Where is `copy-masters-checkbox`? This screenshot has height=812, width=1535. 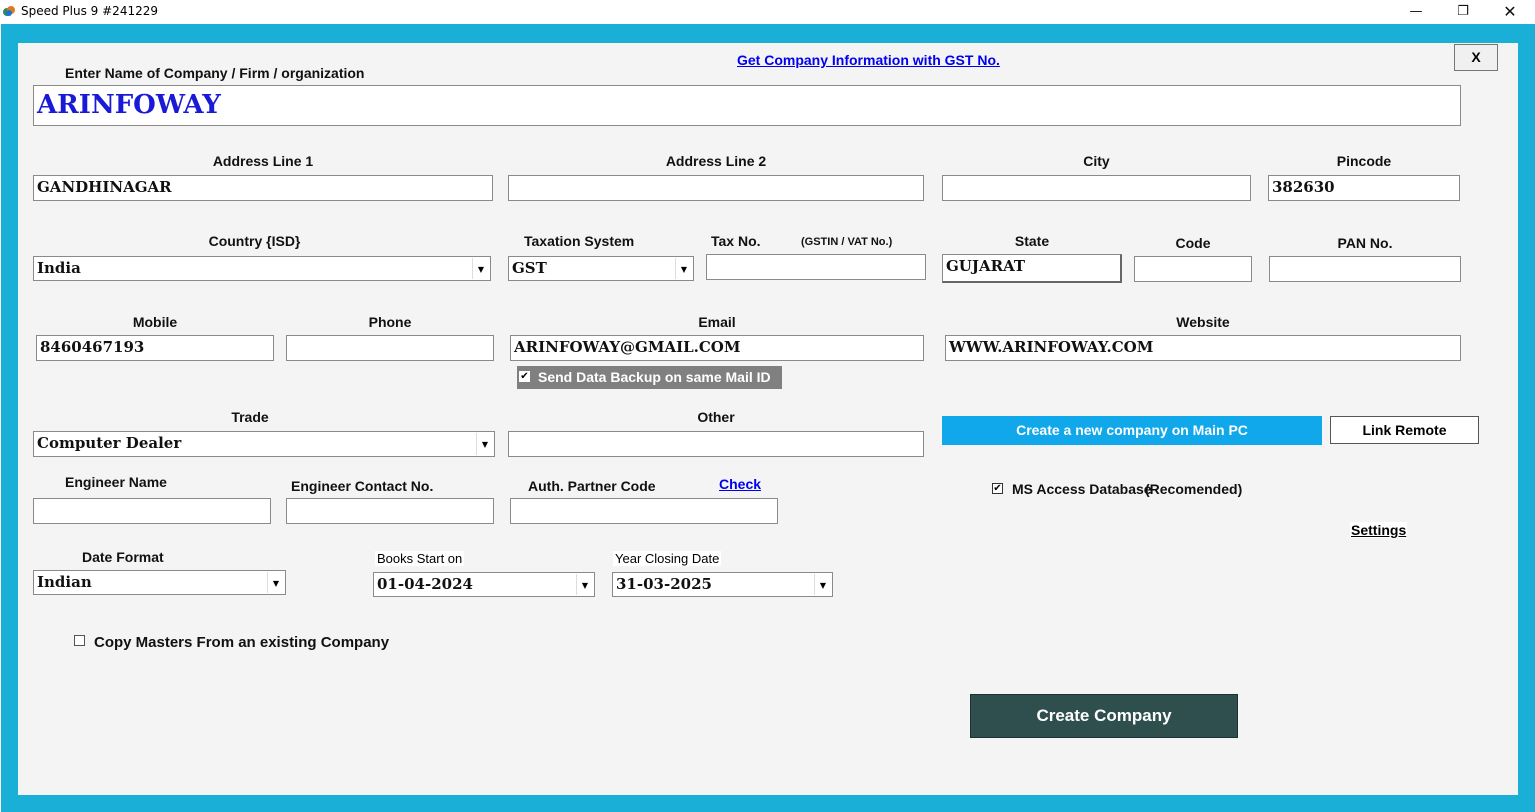
copy-masters-checkbox is located at coordinates (79, 640).